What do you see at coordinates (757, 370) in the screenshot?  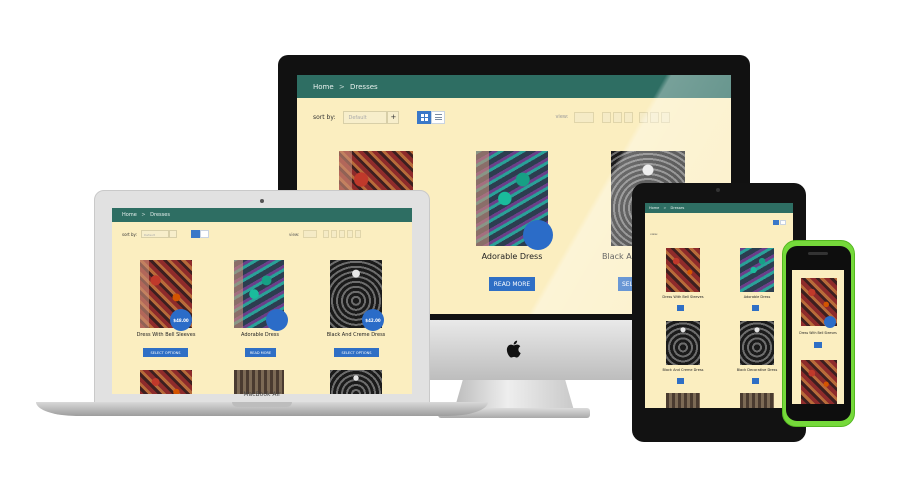 I see `product-title: Black Decorative Dress` at bounding box center [757, 370].